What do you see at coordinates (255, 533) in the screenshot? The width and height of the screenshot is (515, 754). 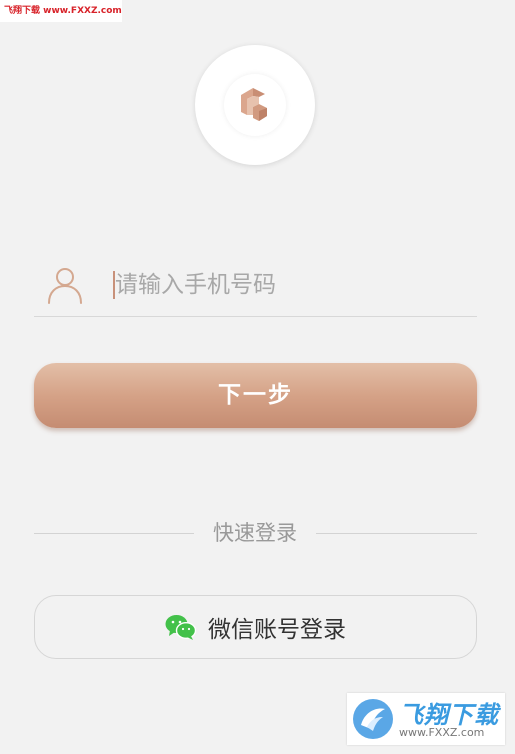 I see `quick-login-title: 快速登录` at bounding box center [255, 533].